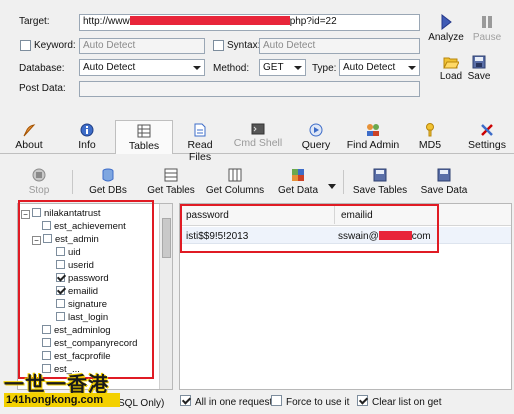  I want to click on method-label: Method:, so click(231, 68).